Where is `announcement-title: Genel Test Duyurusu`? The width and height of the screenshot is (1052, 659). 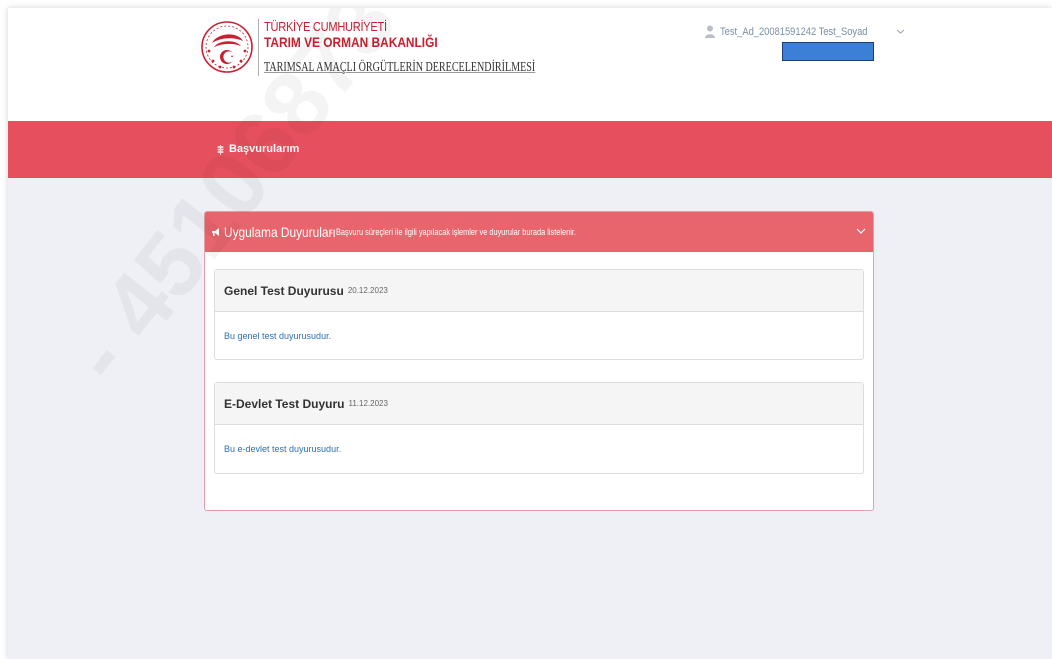 announcement-title: Genel Test Duyurusu is located at coordinates (284, 290).